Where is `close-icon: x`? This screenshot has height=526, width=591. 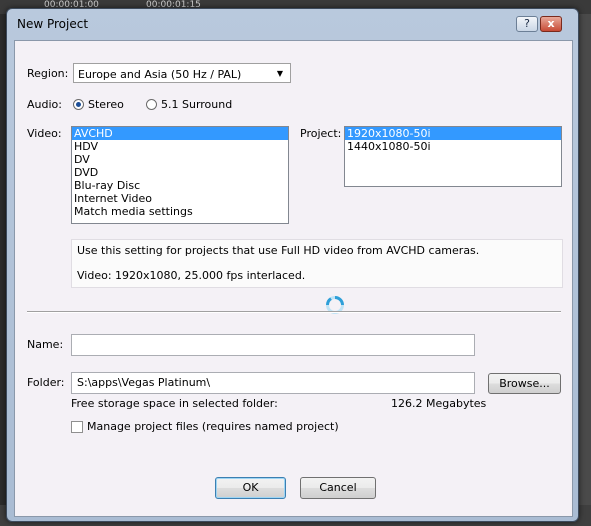 close-icon: x is located at coordinates (551, 23).